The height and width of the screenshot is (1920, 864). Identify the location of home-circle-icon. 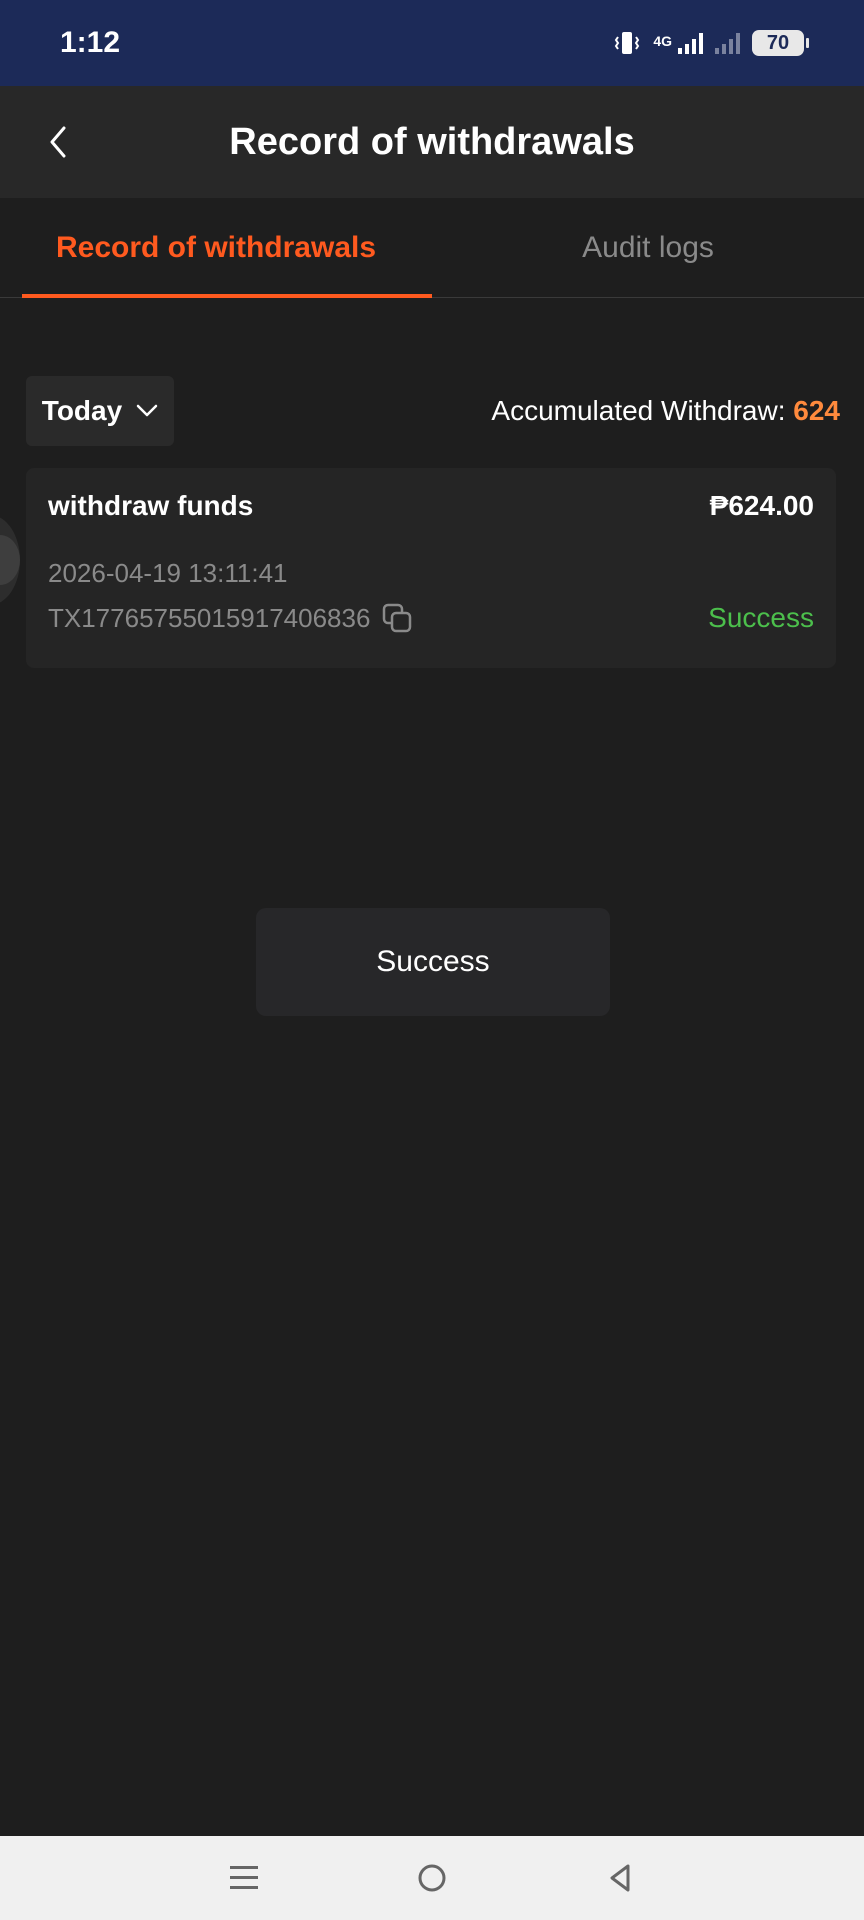
(432, 1878).